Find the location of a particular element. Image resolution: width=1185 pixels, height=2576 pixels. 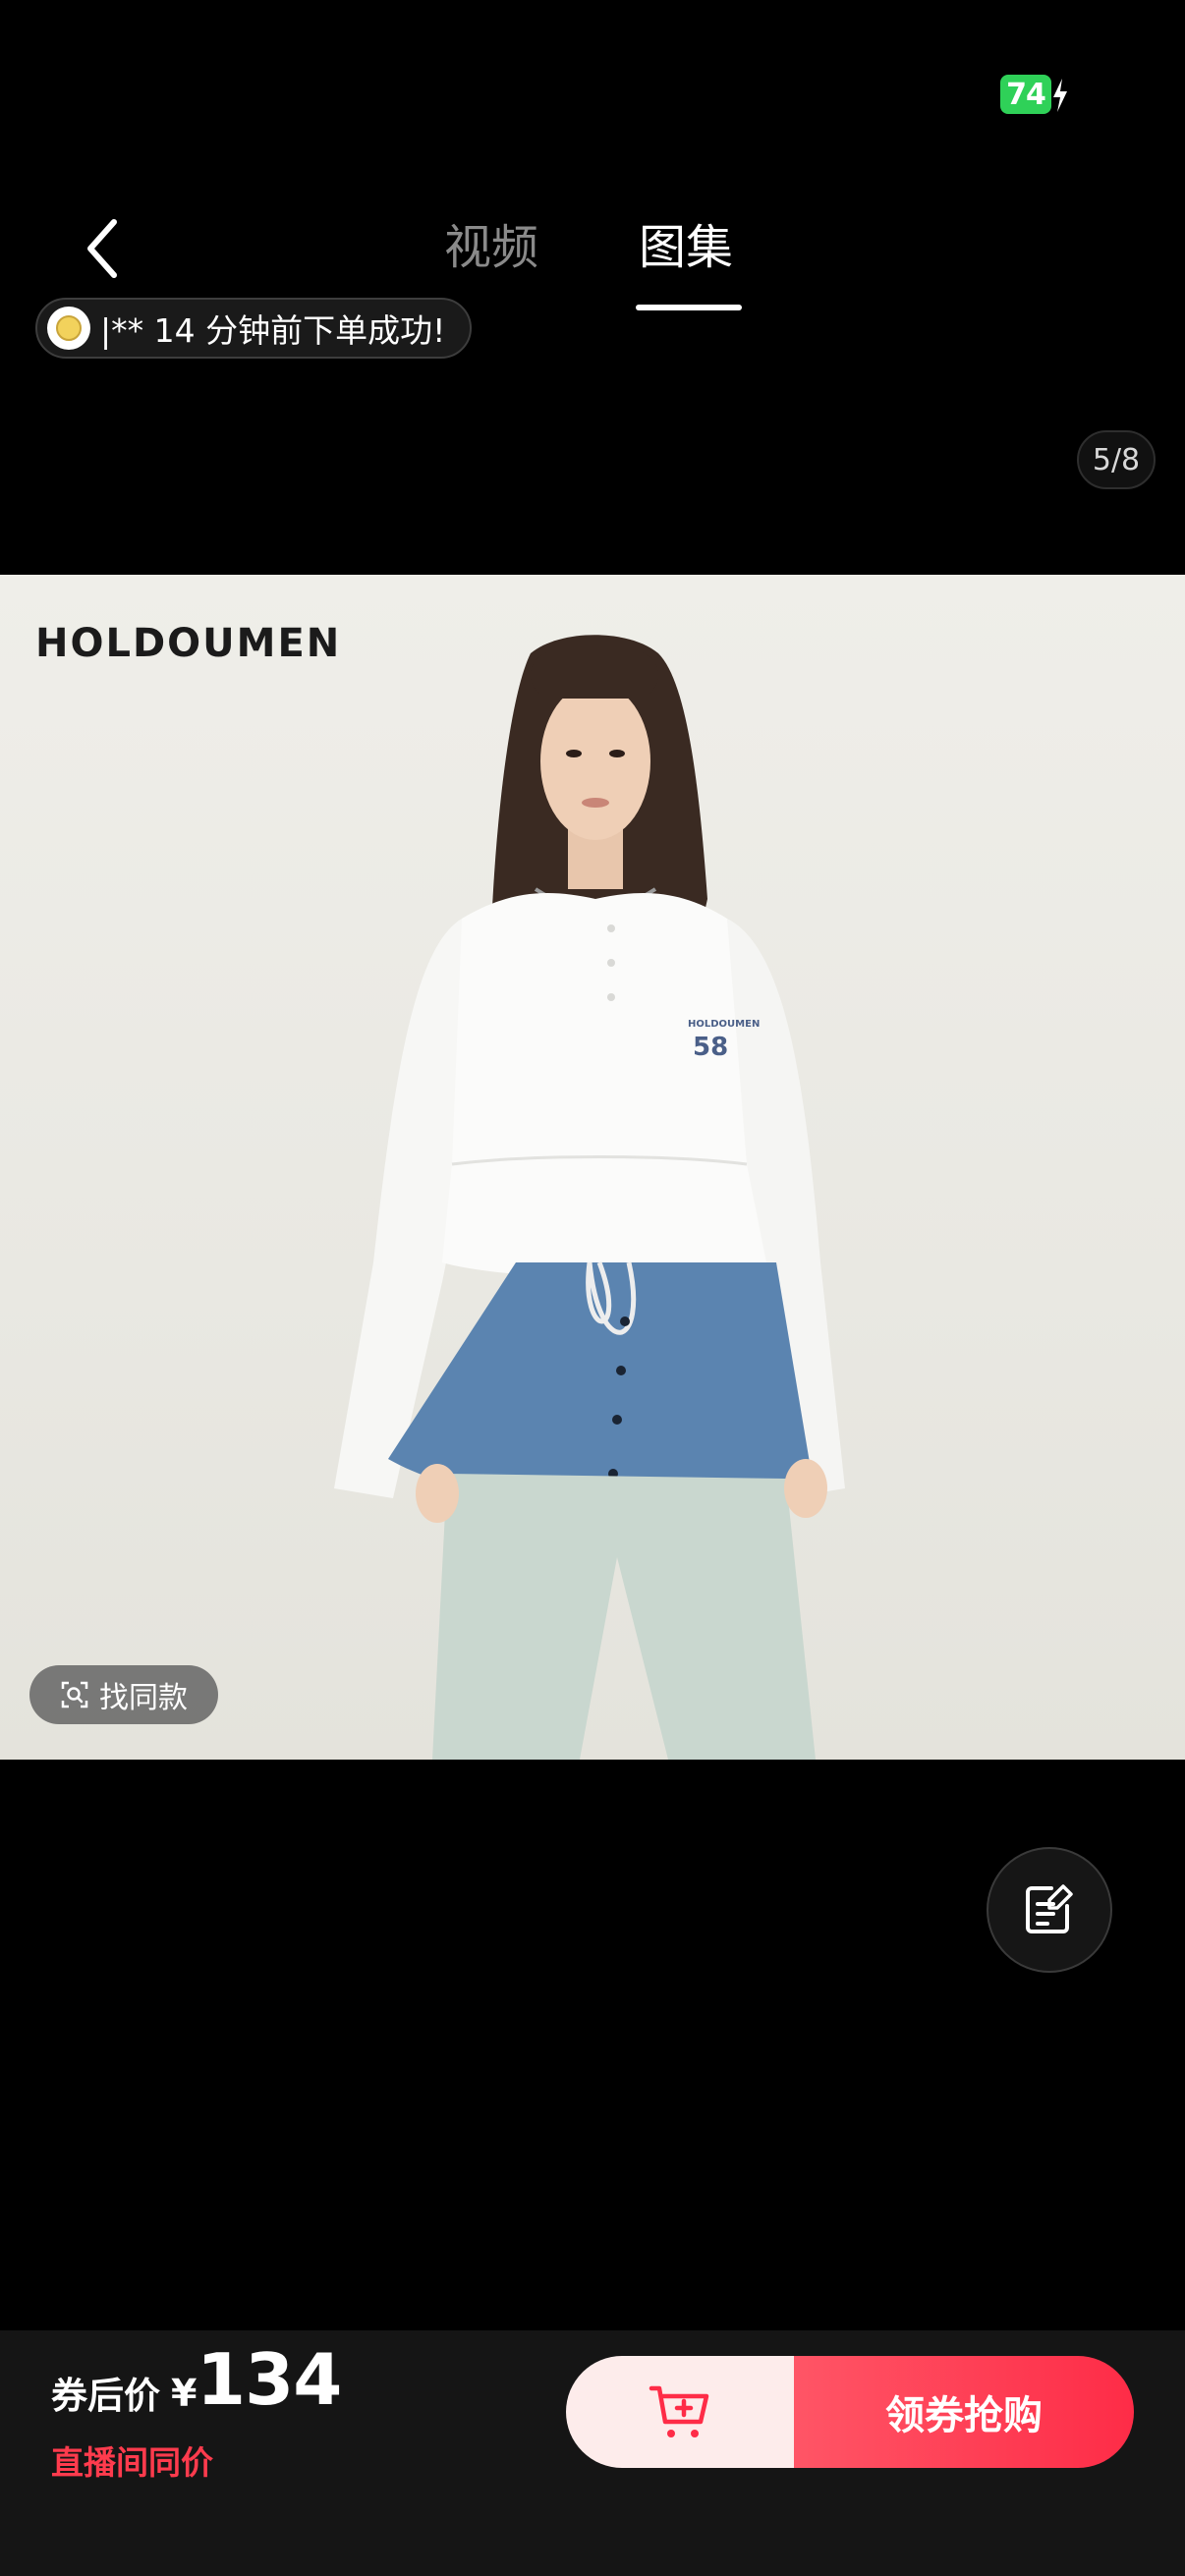

cart-add-icon is located at coordinates (679, 2411).